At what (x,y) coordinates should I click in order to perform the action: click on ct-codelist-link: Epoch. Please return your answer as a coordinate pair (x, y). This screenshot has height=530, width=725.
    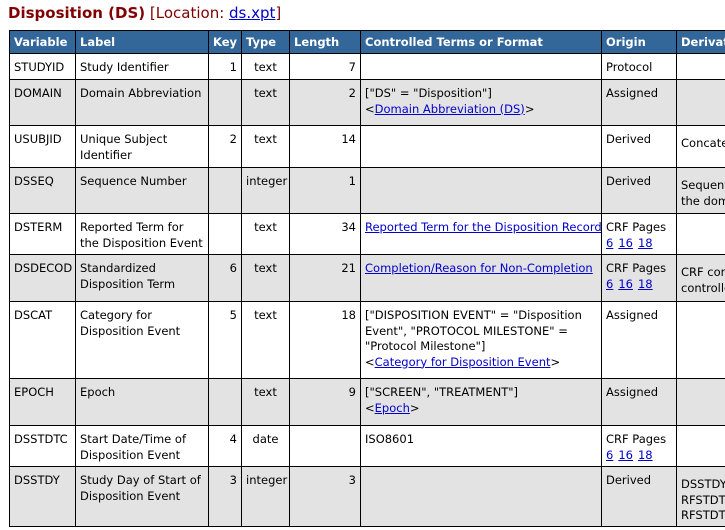
    Looking at the image, I should click on (392, 408).